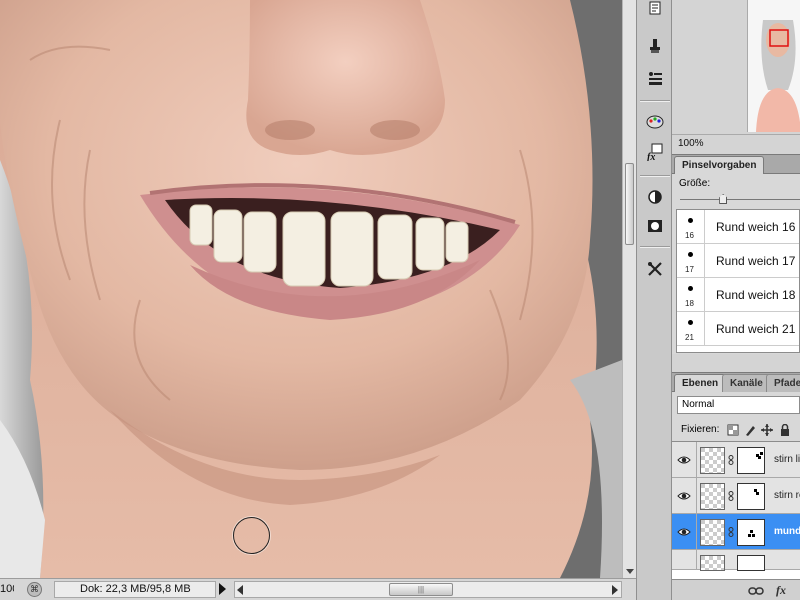  Describe the element at coordinates (756, 329) in the screenshot. I see `brush-preset-name: Rund weich 21` at that location.